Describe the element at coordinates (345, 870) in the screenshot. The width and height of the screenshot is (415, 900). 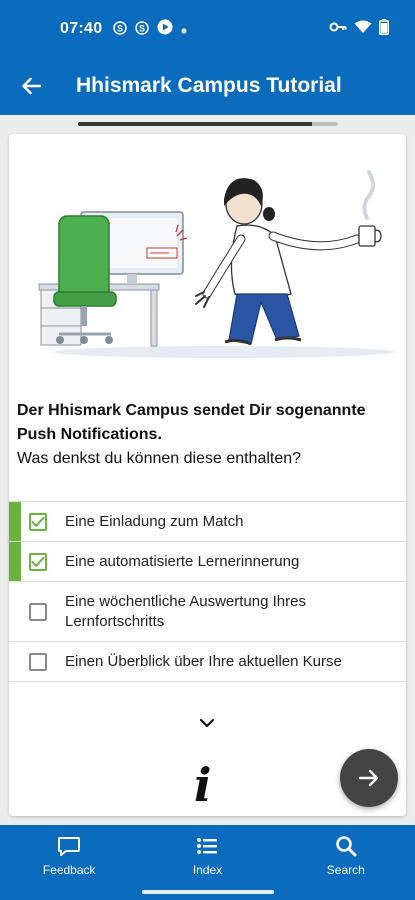
I see `nav-label: Search` at that location.